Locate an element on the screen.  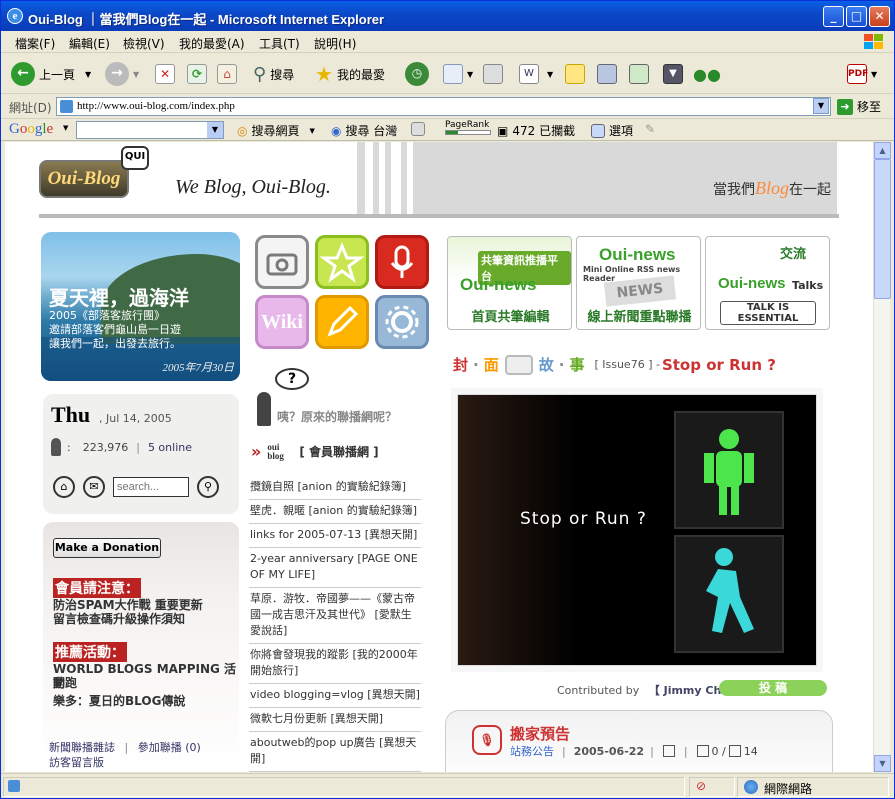
address-dropdown-icon: ▼ is located at coordinates (821, 106).